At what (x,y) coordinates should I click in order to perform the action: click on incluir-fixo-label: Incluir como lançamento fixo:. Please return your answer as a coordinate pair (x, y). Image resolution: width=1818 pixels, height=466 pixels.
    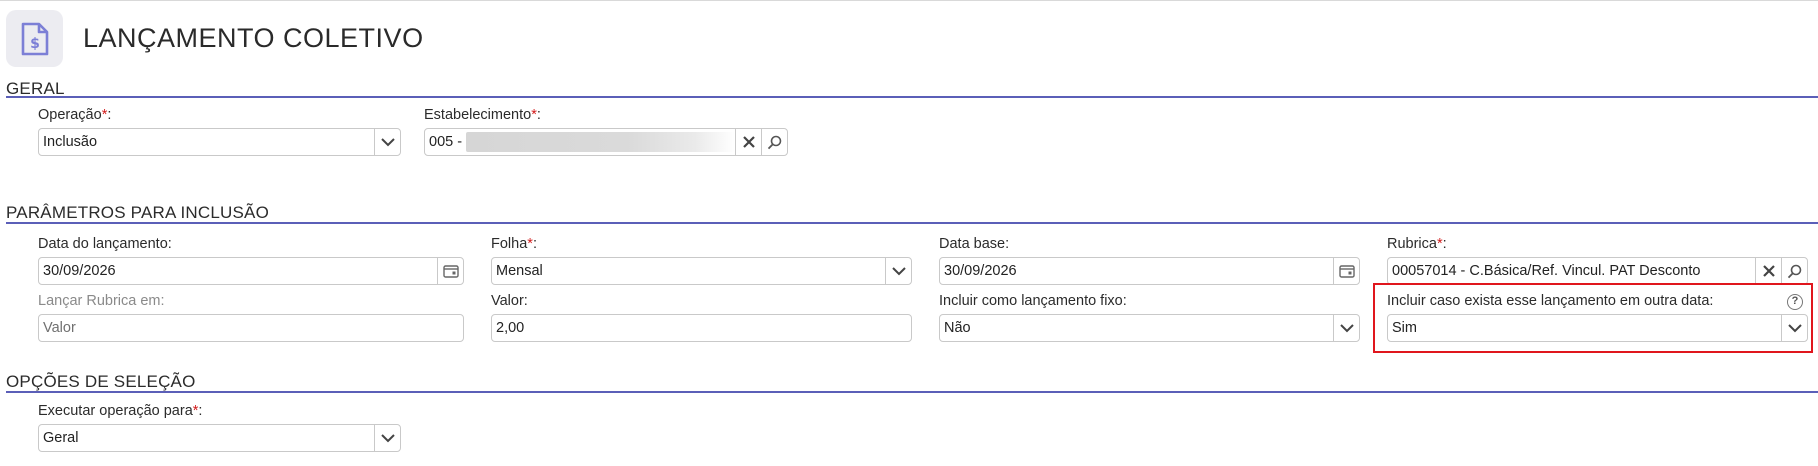
    Looking at the image, I should click on (1033, 301).